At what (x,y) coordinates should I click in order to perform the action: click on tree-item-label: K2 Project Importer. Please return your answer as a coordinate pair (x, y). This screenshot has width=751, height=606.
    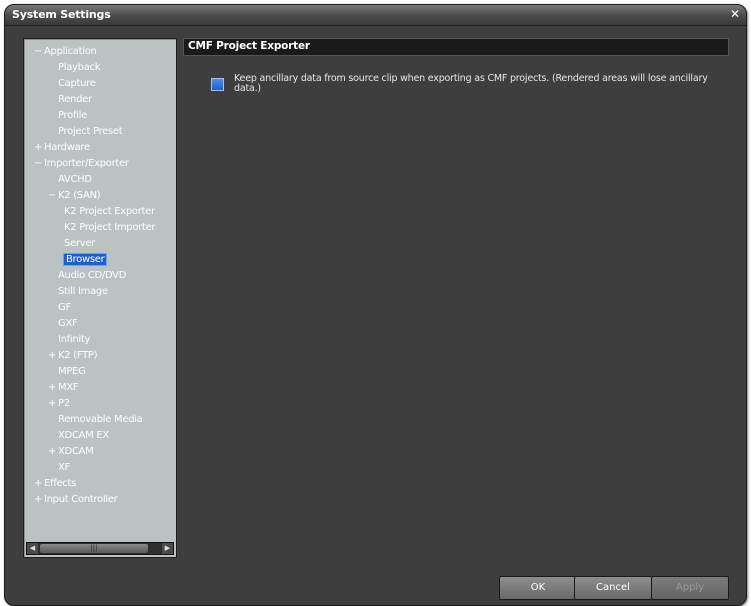
    Looking at the image, I should click on (110, 227).